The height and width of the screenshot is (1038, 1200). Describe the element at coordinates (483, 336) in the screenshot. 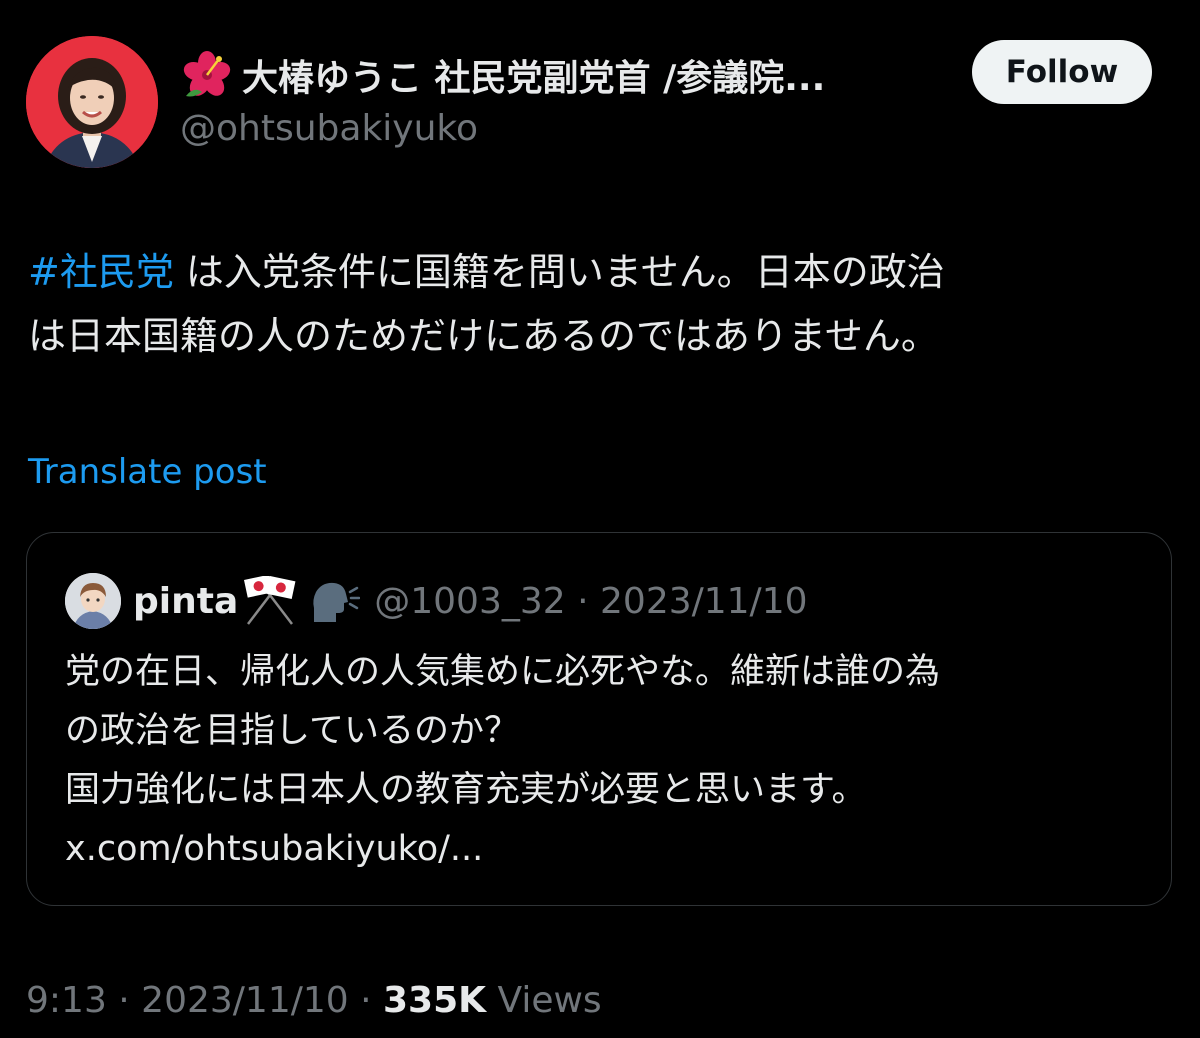

I see `post-text-line2: は日本国籍の人のためだけにあるのではありません。` at that location.